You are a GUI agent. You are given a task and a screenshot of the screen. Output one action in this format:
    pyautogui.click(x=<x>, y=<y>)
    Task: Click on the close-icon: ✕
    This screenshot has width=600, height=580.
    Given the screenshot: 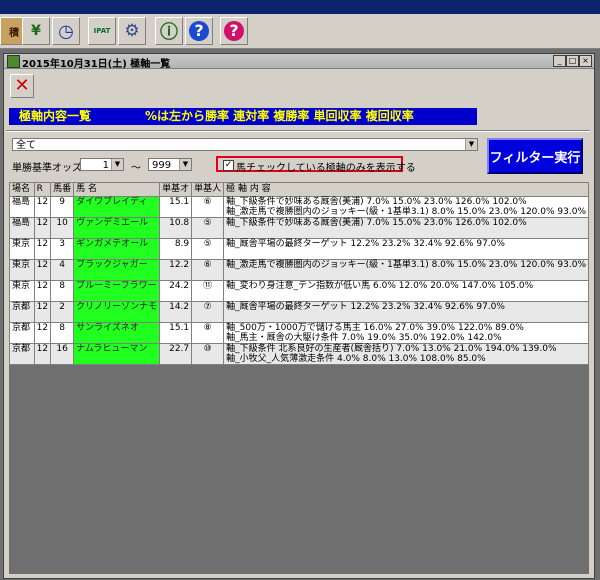 What is the action you would take?
    pyautogui.click(x=22, y=86)
    